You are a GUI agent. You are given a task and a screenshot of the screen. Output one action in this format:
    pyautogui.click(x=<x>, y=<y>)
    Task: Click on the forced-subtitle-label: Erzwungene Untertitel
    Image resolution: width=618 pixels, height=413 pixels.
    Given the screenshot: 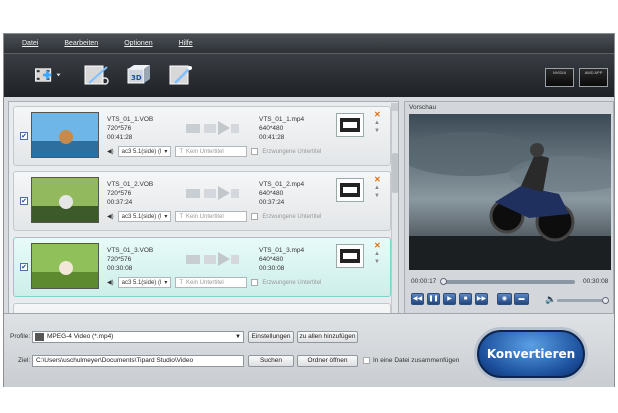 What is the action you would take?
    pyautogui.click(x=292, y=216)
    